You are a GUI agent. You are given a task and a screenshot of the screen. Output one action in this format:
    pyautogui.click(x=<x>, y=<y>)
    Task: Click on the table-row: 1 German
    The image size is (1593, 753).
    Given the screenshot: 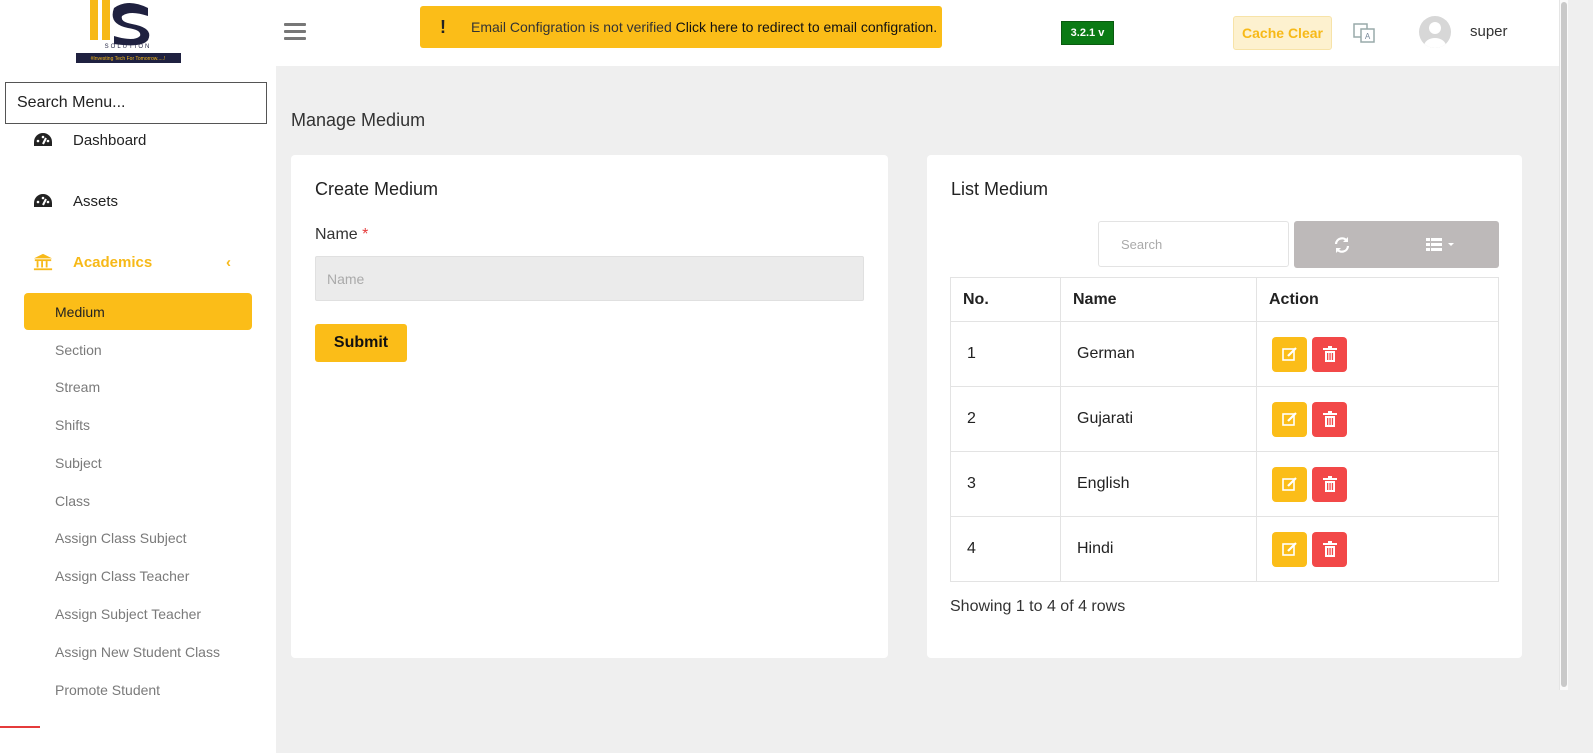 What is the action you would take?
    pyautogui.click(x=1224, y=354)
    